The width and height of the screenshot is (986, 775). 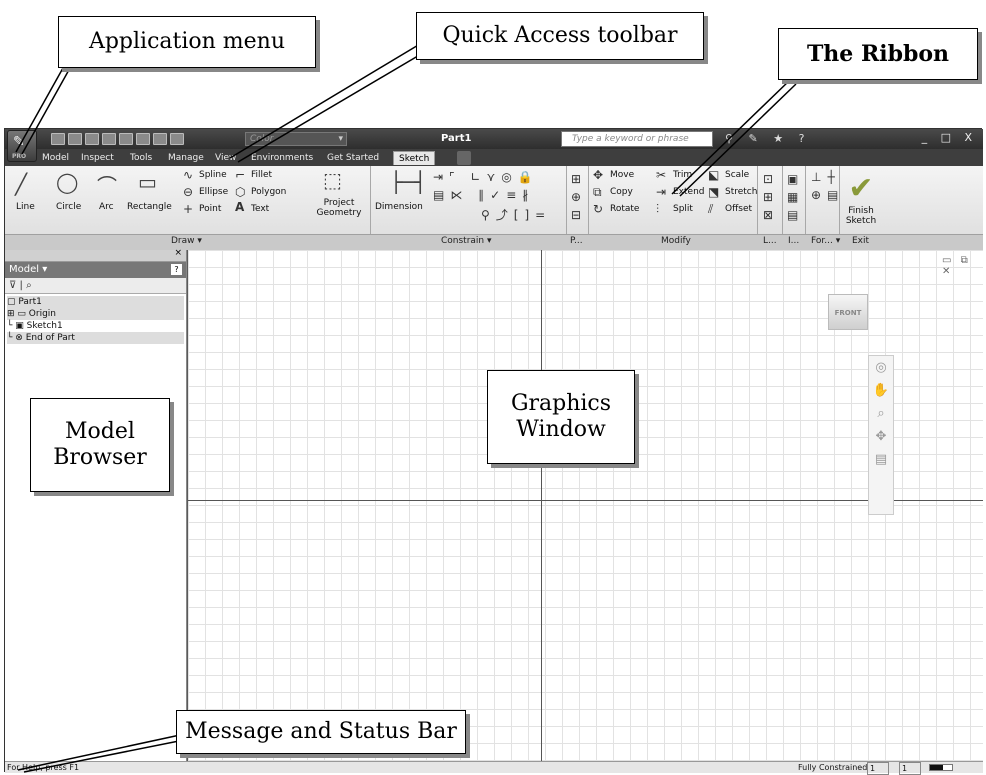 What do you see at coordinates (561, 429) in the screenshot?
I see `callout-line: Window` at bounding box center [561, 429].